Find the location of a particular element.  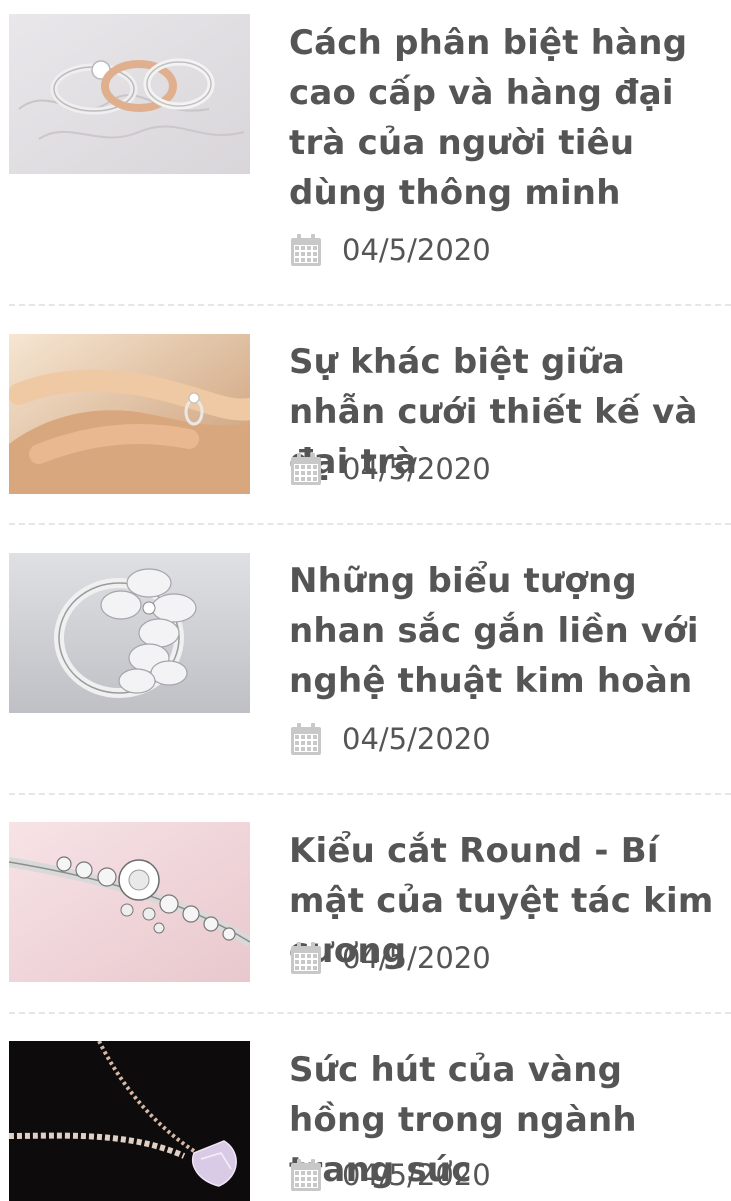

necklace-image is located at coordinates (129, 1121).